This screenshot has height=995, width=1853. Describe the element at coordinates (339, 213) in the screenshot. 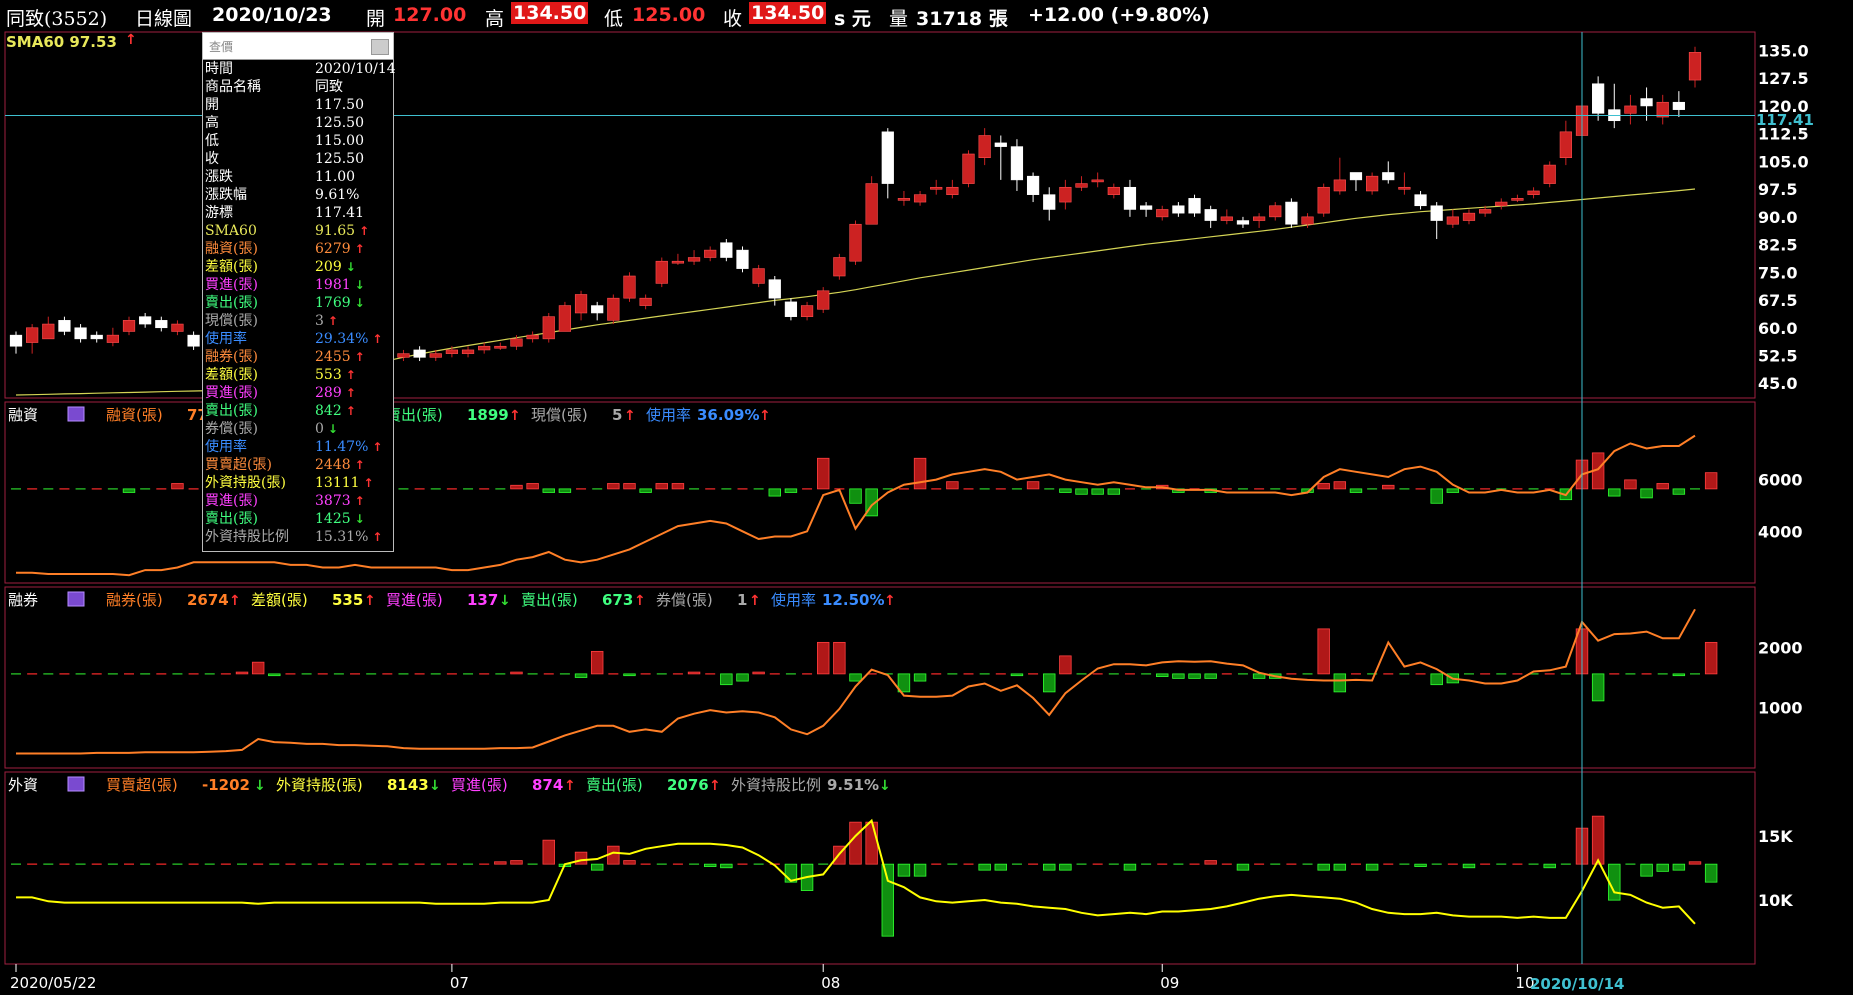

I see `tooltip-value: 117.41` at that location.